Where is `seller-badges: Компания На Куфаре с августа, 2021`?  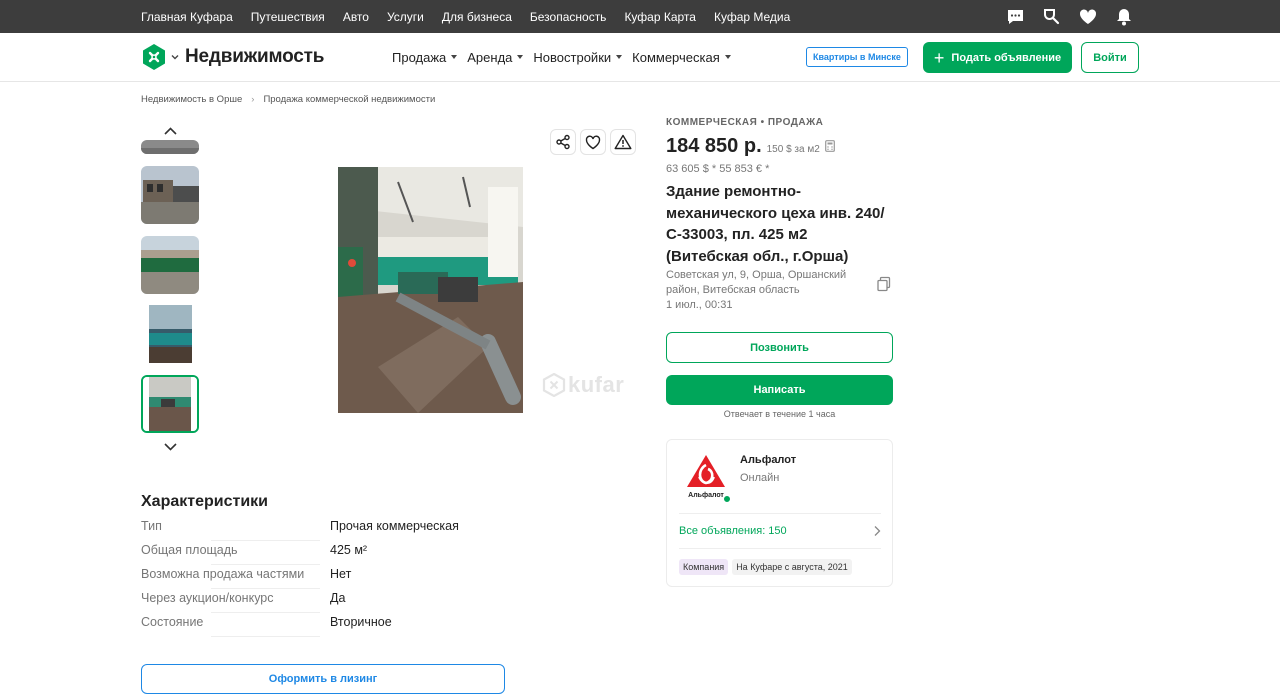
seller-badges: Компания На Куфаре с августа, 2021 is located at coordinates (765, 567).